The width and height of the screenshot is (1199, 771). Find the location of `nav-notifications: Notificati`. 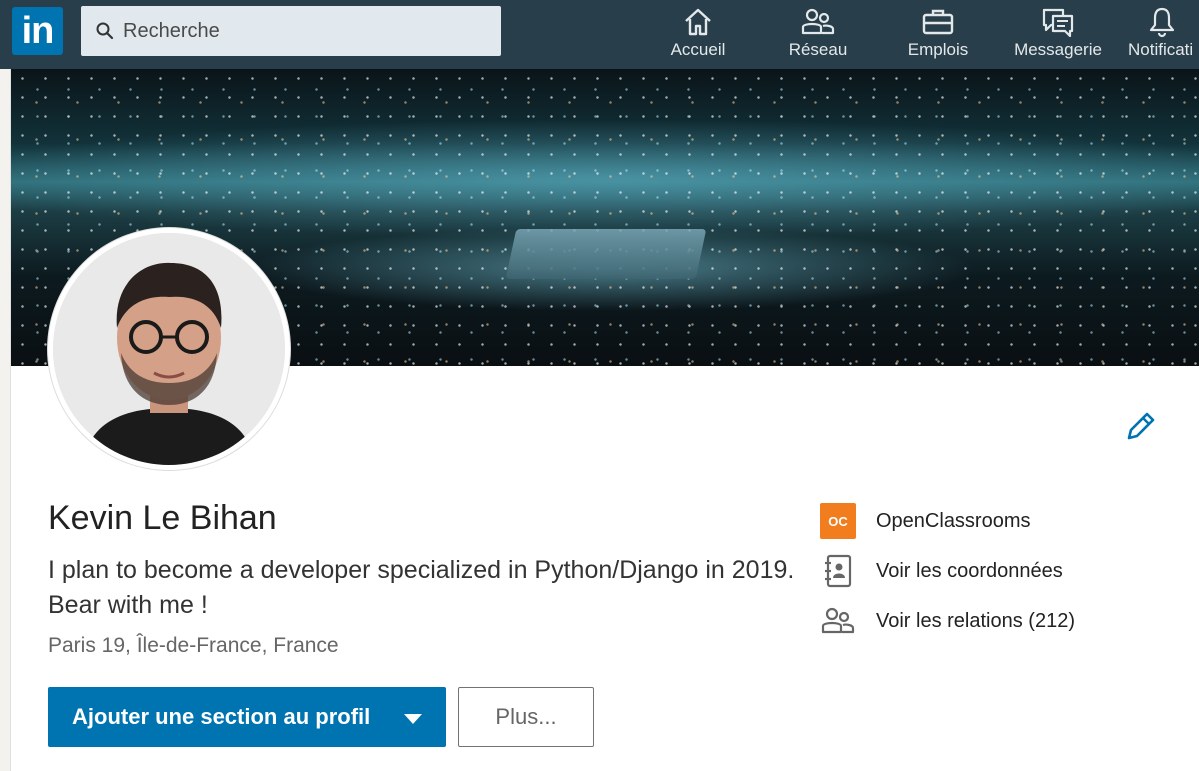

nav-notifications: Notificati is located at coordinates (1157, 35).